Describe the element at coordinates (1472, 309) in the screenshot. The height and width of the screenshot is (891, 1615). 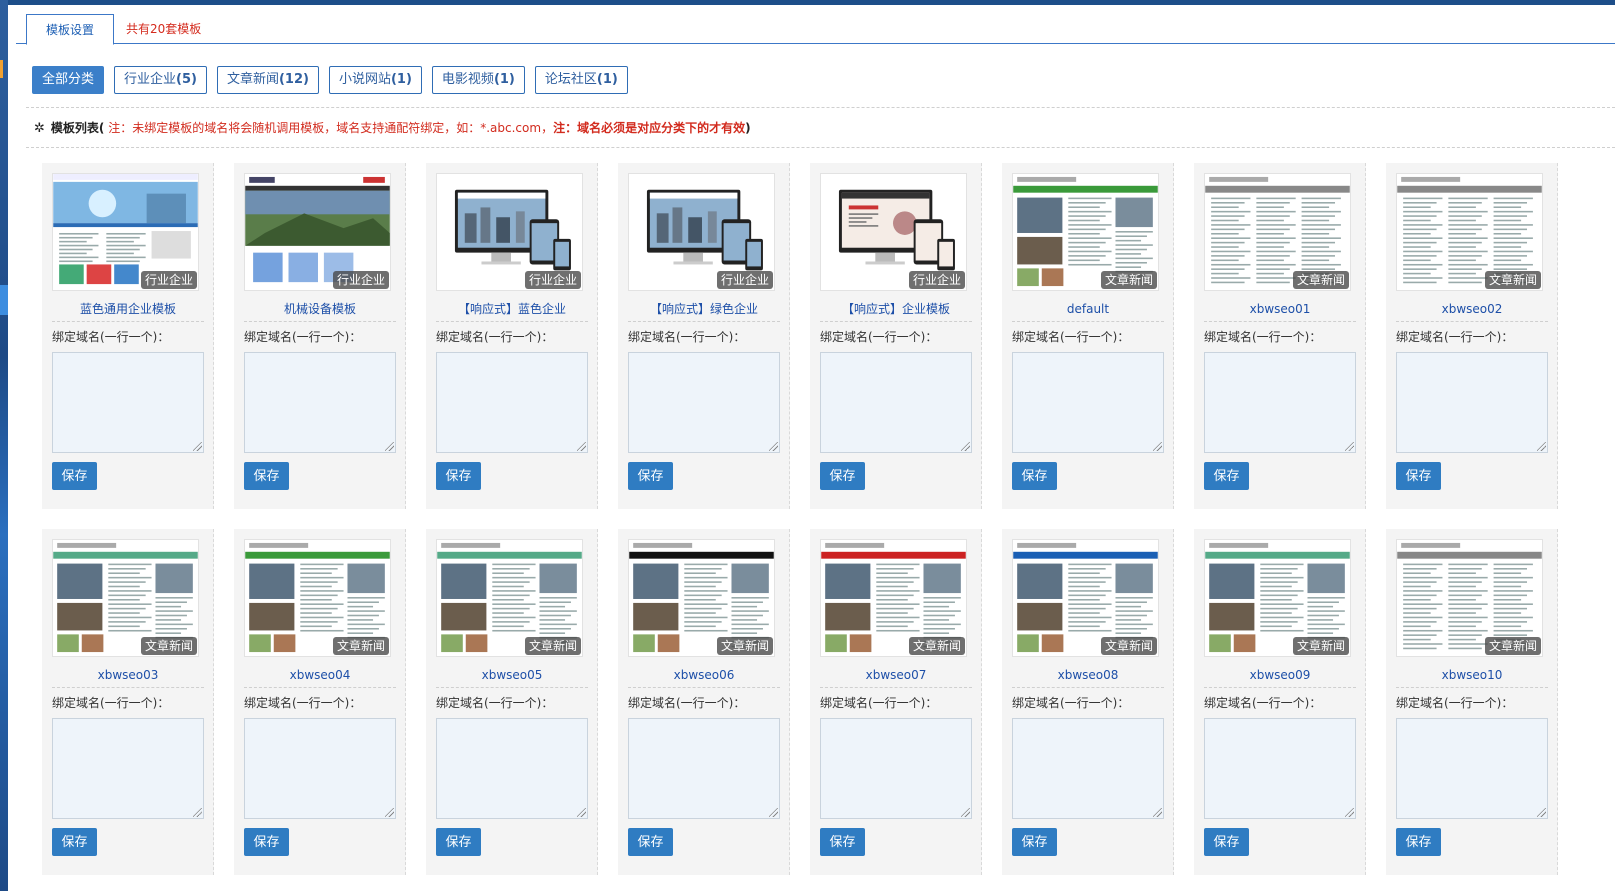
I see `template-name-link: xbwseo02` at that location.